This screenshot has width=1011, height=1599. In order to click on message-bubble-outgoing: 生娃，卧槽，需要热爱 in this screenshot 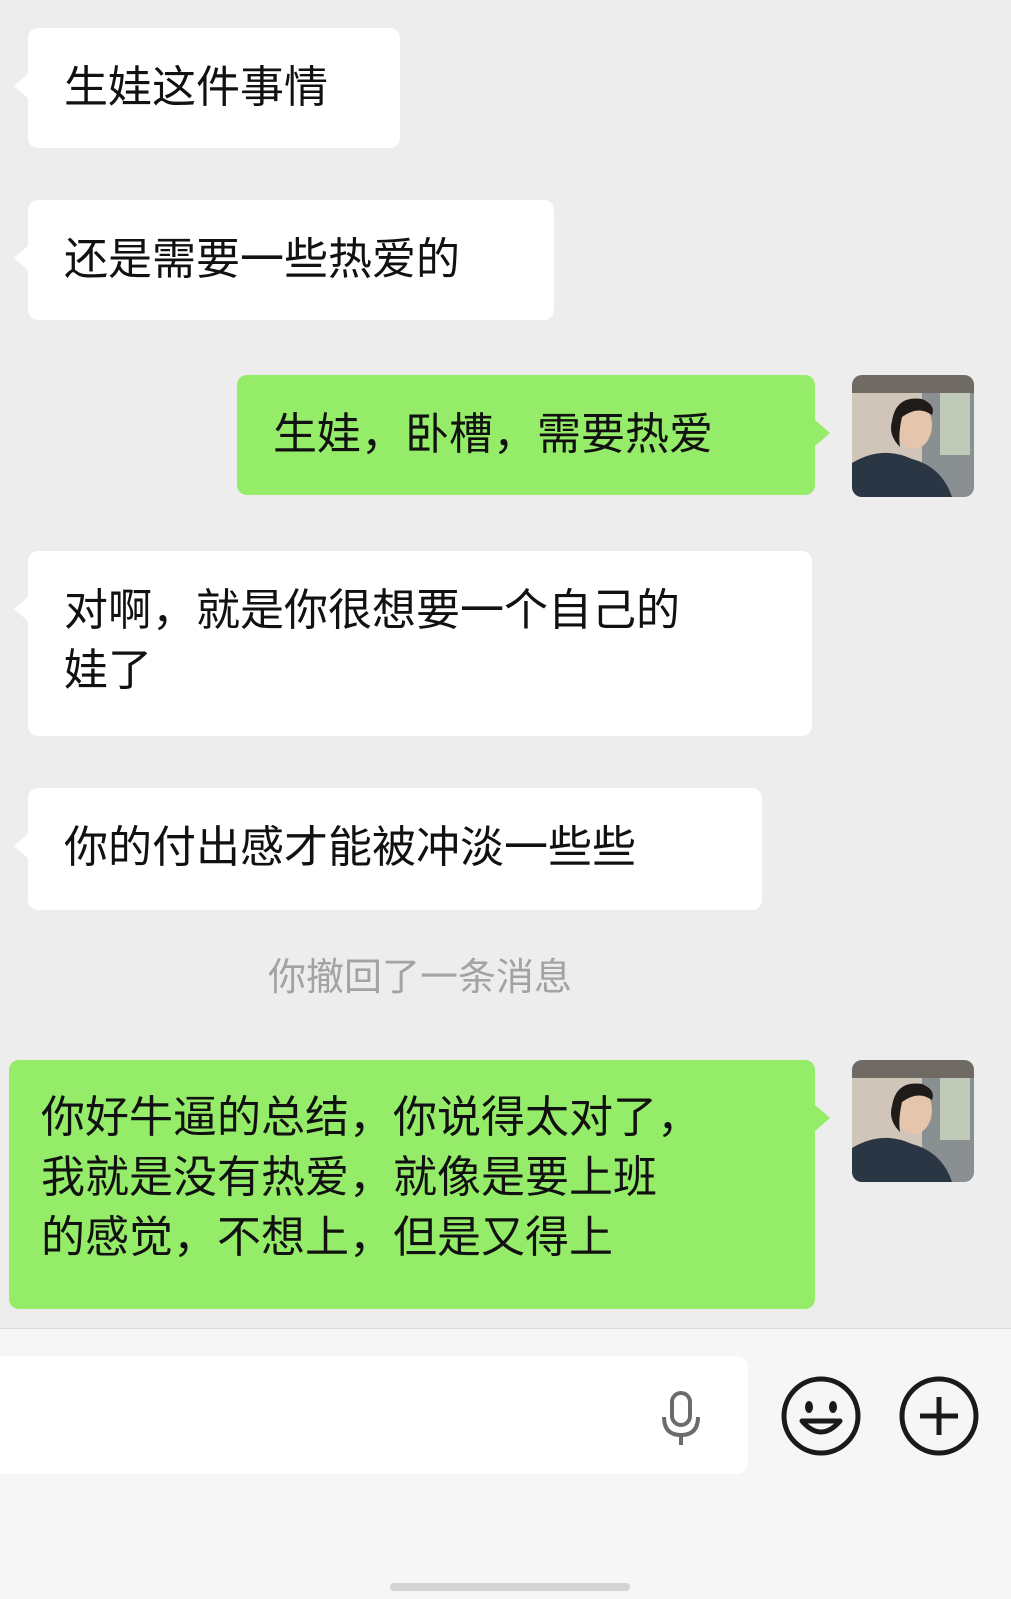, I will do `click(533, 435)`.